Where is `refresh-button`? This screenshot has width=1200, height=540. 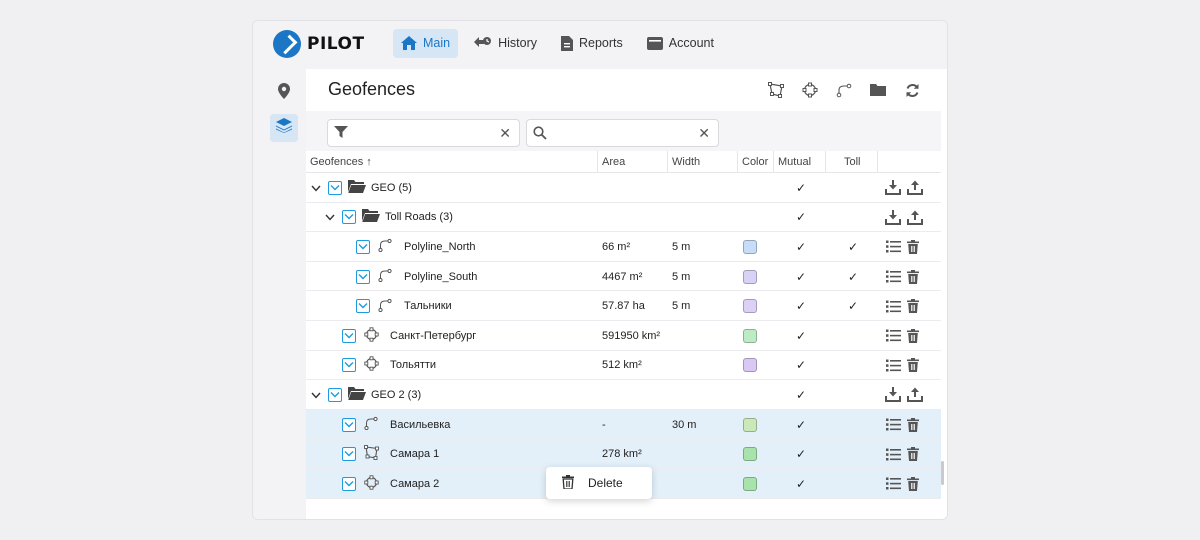 refresh-button is located at coordinates (912, 90).